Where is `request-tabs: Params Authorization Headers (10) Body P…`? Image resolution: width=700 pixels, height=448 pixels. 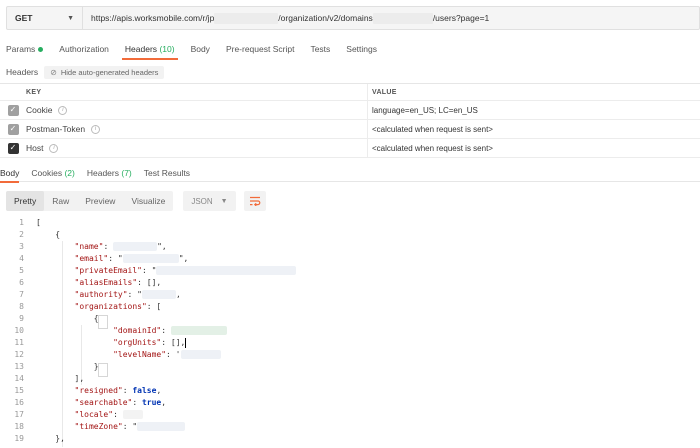 request-tabs: Params Authorization Headers (10) Body P… is located at coordinates (350, 49).